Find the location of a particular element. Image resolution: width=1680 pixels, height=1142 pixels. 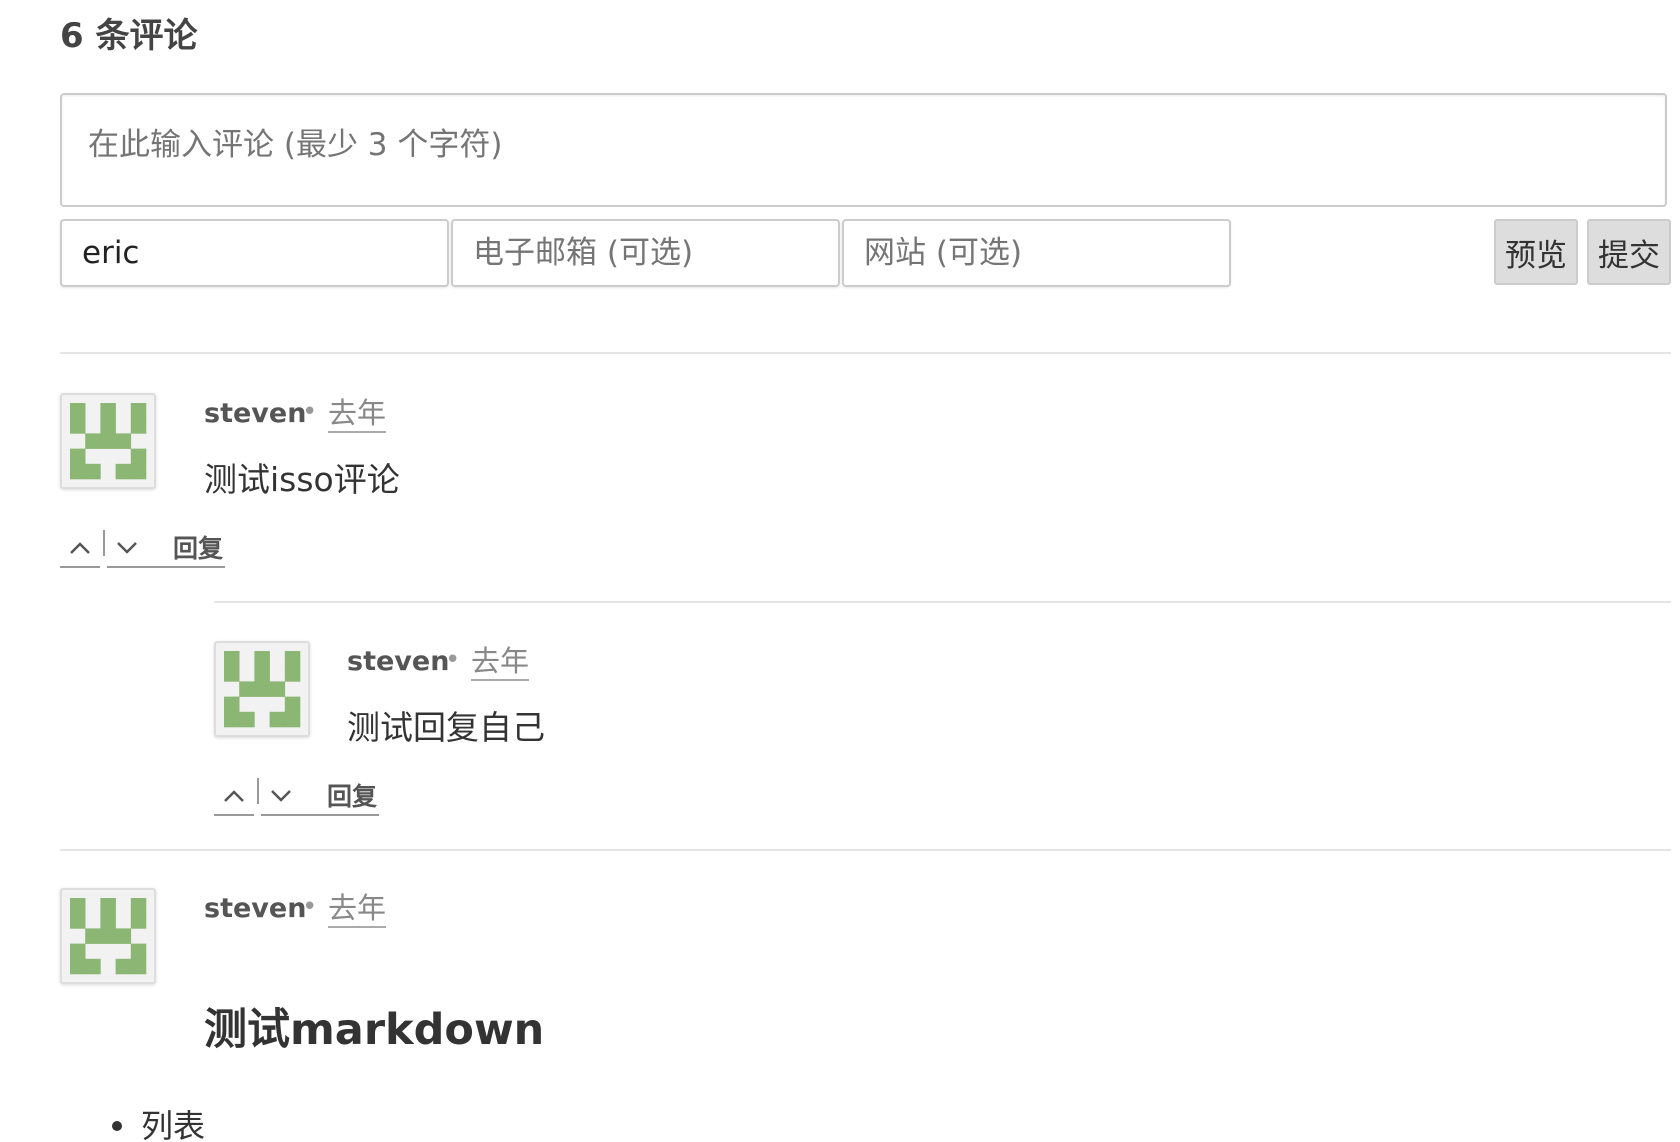

email-field: 电子邮箱 (可选) is located at coordinates (645, 253).